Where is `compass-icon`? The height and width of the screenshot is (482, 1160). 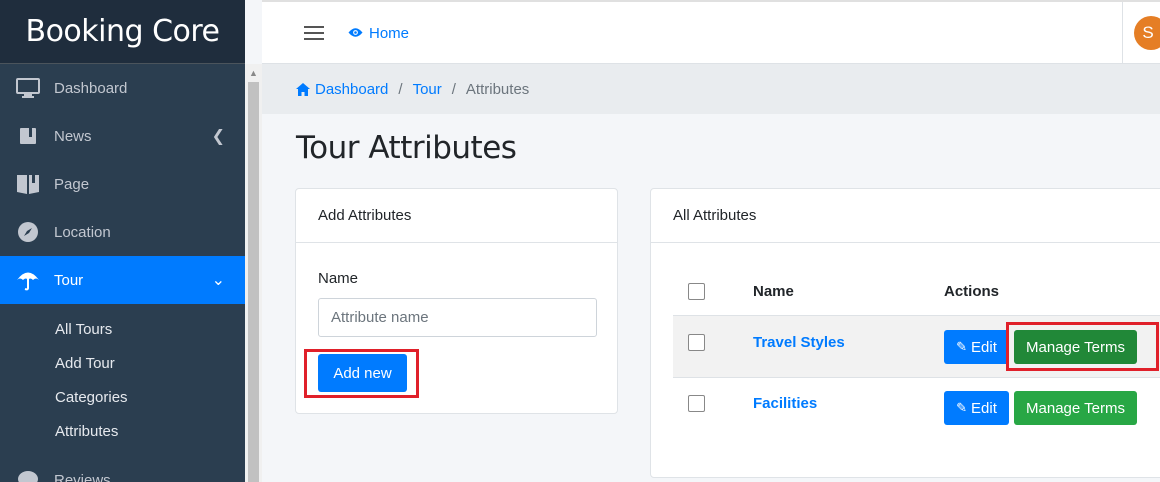 compass-icon is located at coordinates (28, 232).